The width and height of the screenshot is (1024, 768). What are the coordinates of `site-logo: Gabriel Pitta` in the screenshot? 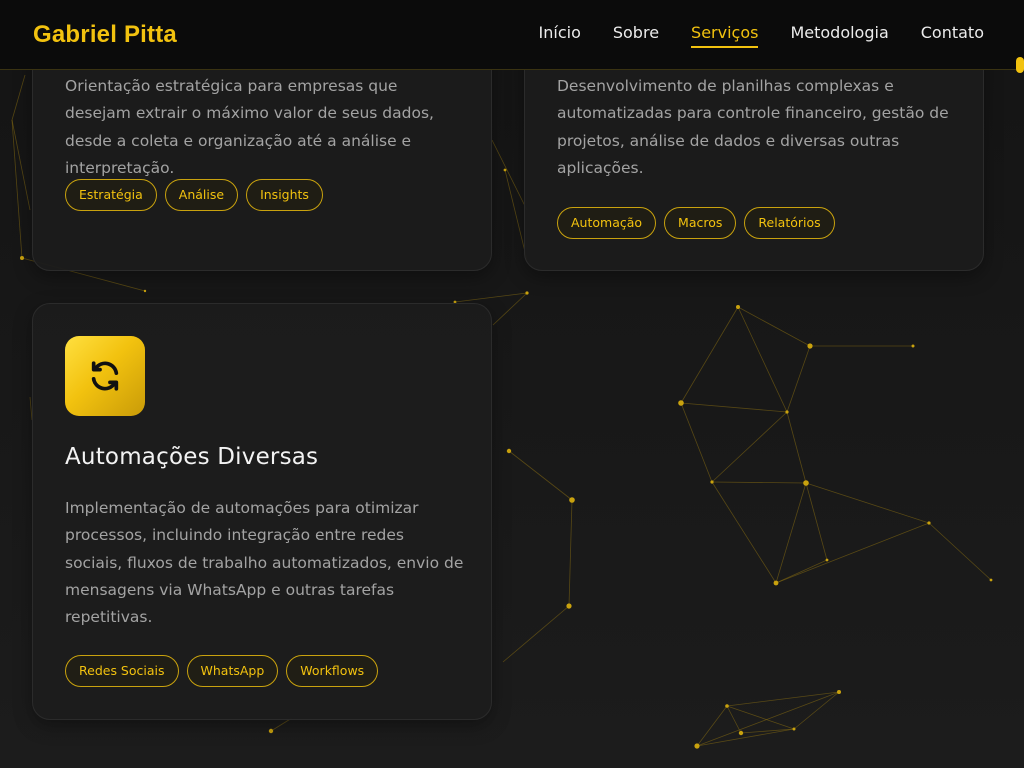 It's located at (105, 35).